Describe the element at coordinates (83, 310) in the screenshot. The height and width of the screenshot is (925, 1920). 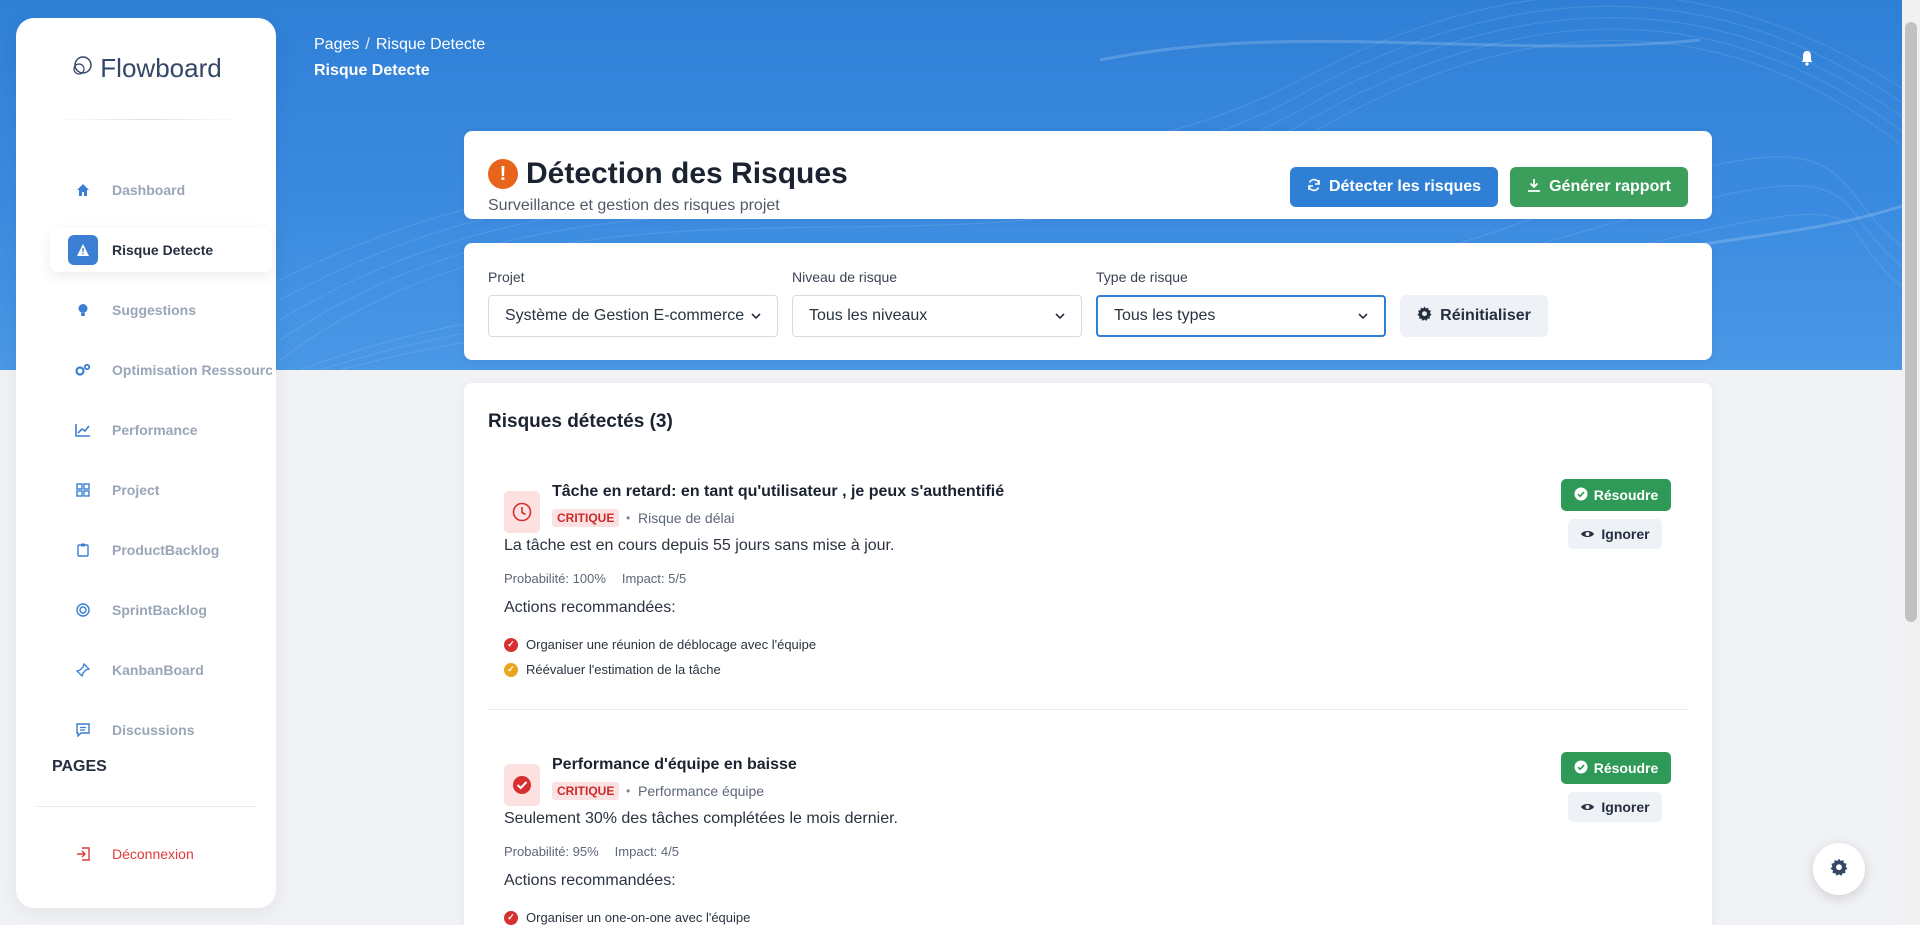
I see `lightbulb-icon` at that location.